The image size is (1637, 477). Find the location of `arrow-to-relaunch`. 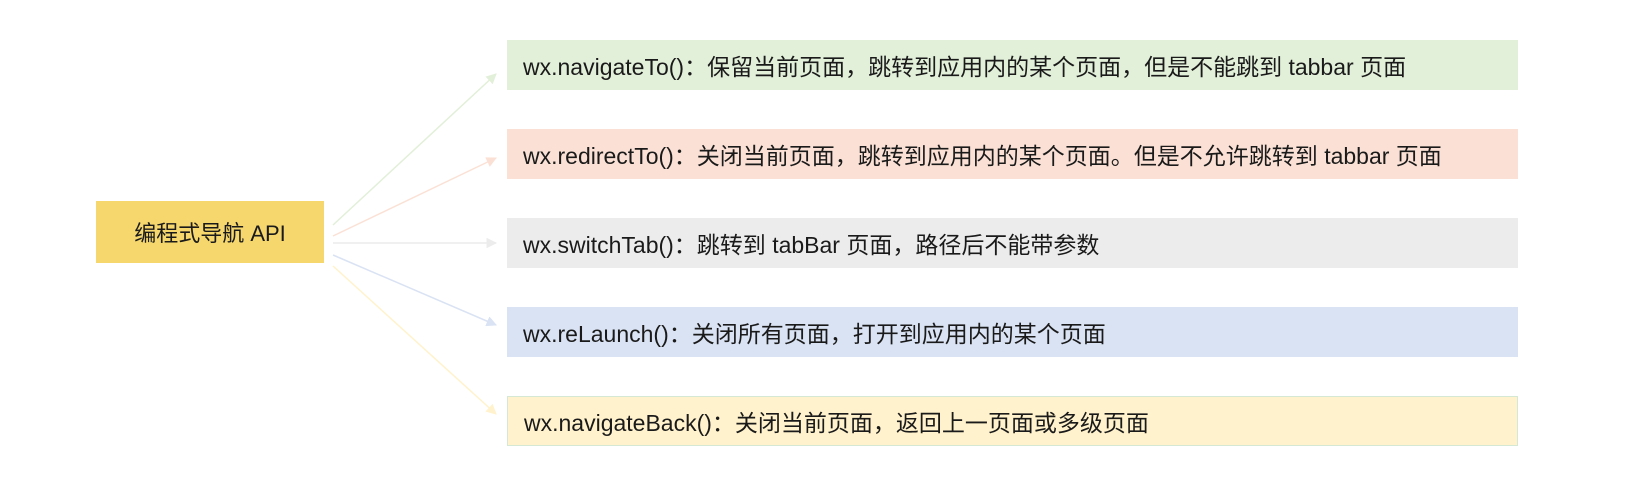

arrow-to-relaunch is located at coordinates (414, 290).